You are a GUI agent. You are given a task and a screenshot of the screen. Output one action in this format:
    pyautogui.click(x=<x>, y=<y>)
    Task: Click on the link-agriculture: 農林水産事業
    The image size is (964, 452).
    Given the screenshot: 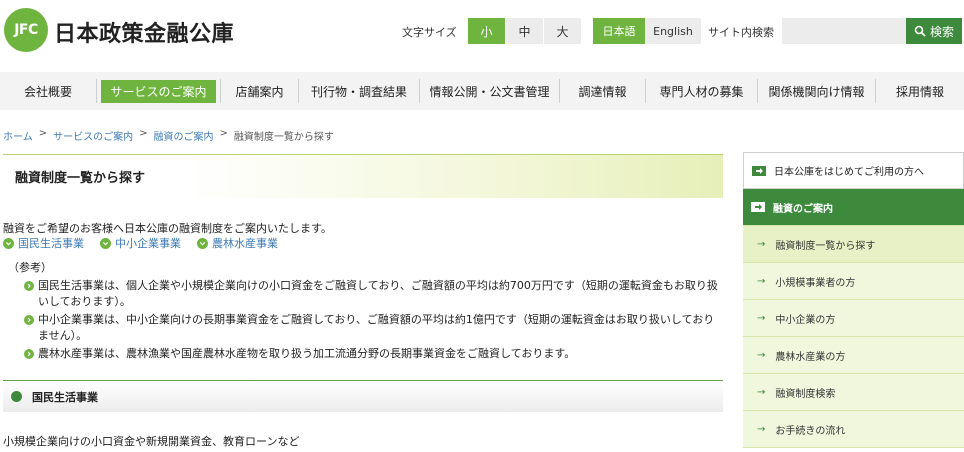 What is the action you would take?
    pyautogui.click(x=237, y=243)
    